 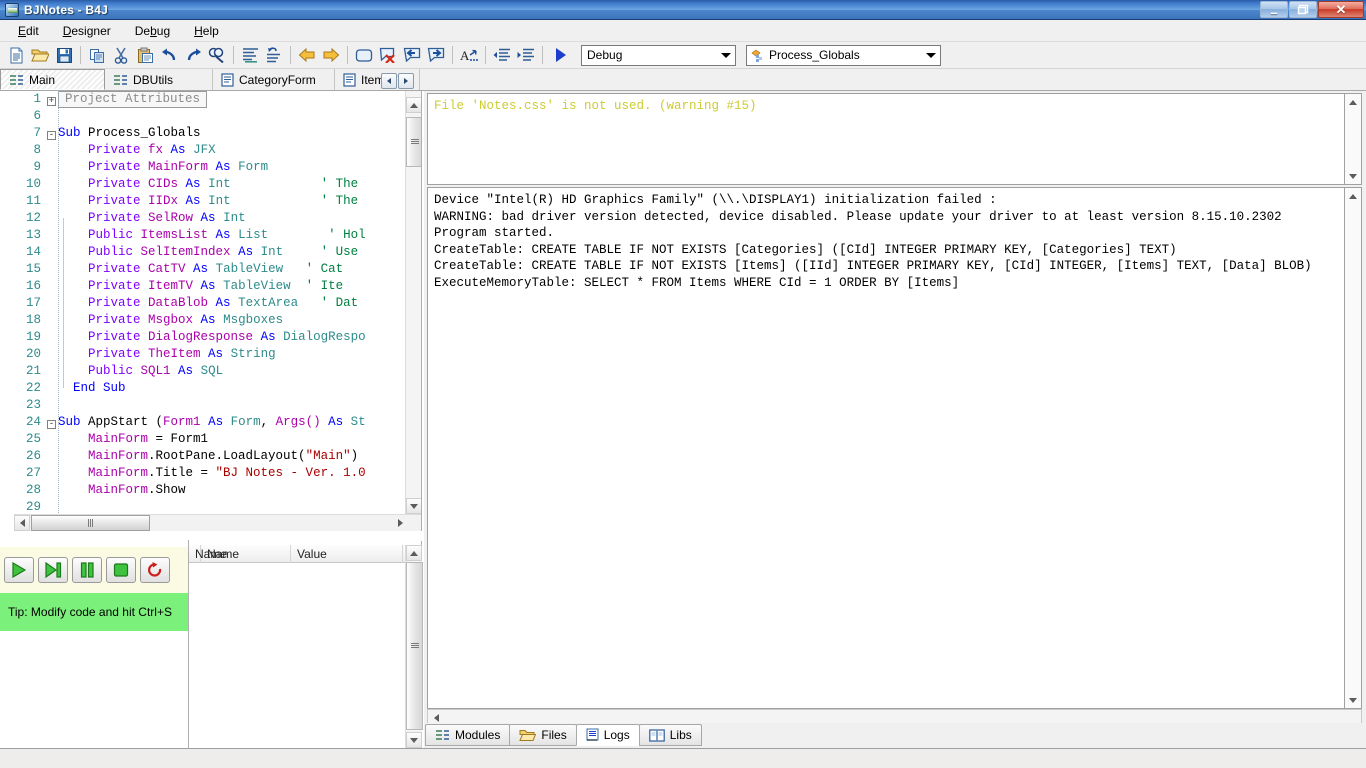 What do you see at coordinates (469, 55) in the screenshot?
I see `font-size-icon: A` at bounding box center [469, 55].